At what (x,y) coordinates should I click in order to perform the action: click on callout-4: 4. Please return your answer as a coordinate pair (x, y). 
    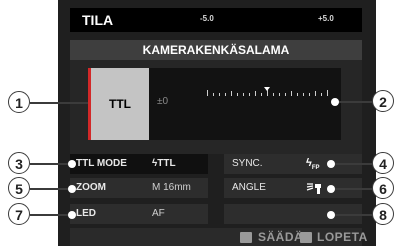
    Looking at the image, I should click on (383, 163).